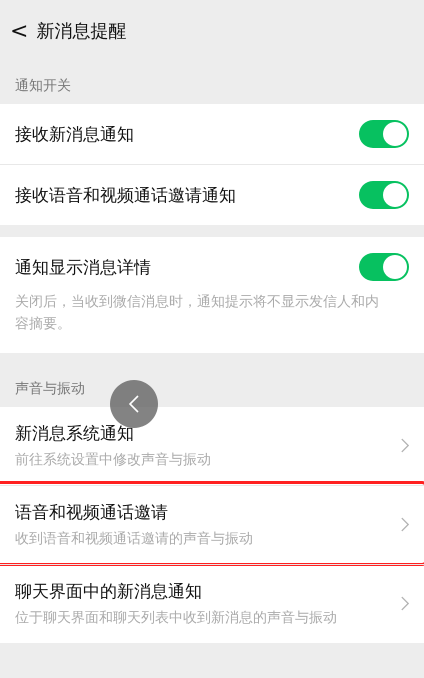 The height and width of the screenshot is (678, 424). I want to click on setting-description: 收到语音和视频通话邀请的声音与振动, so click(134, 539).